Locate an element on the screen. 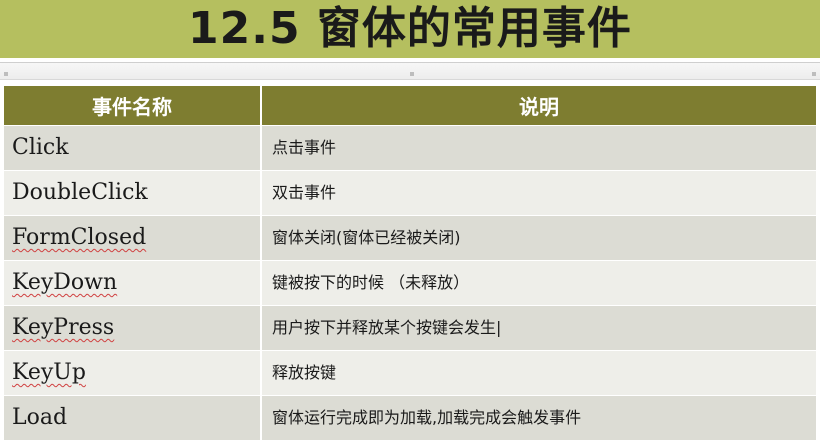  event-name: KeyUp is located at coordinates (49, 372).